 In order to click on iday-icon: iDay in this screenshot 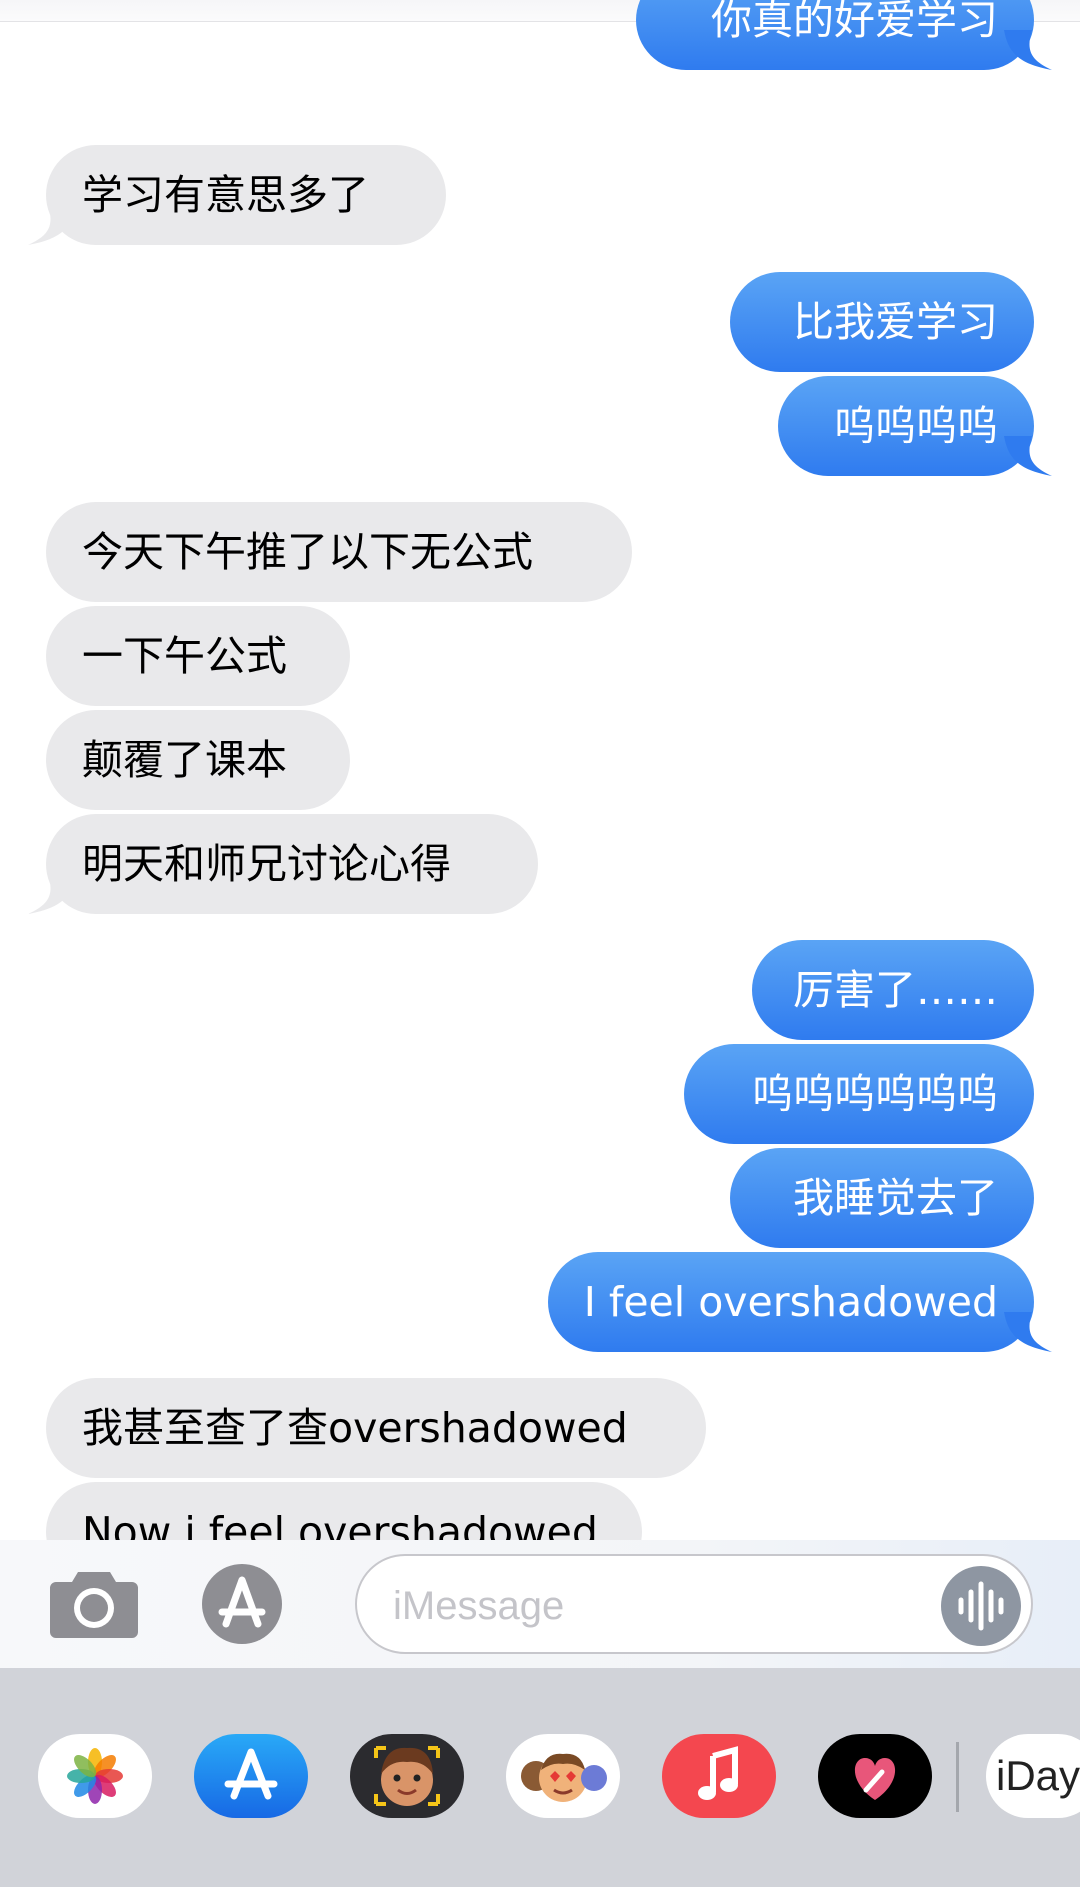, I will do `click(1038, 1775)`.